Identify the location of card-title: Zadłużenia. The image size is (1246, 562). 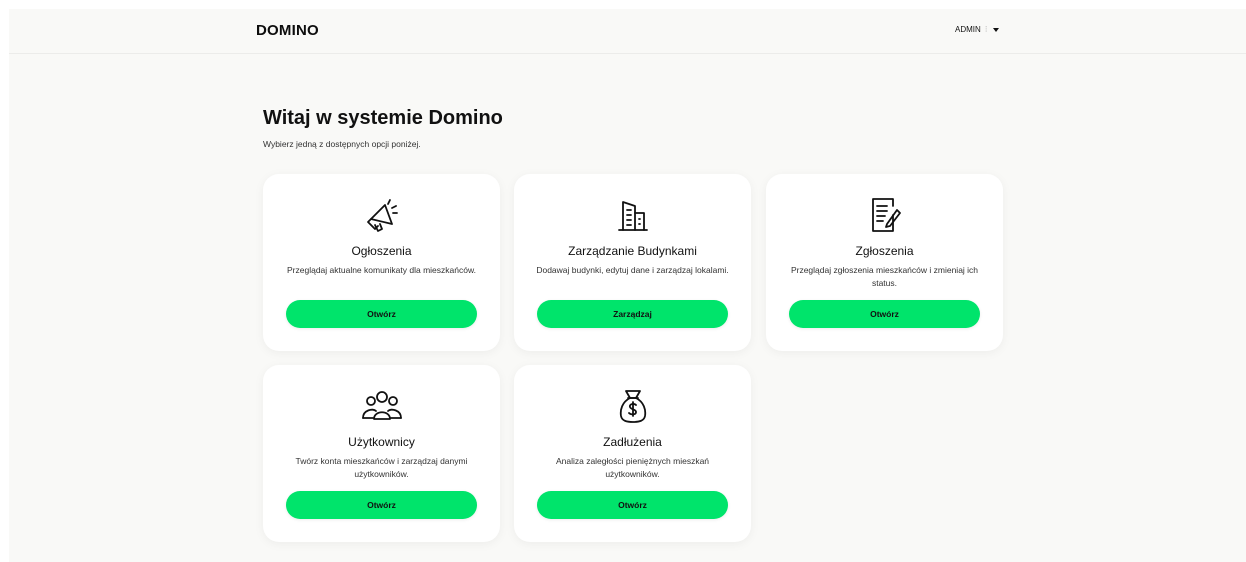
(632, 442).